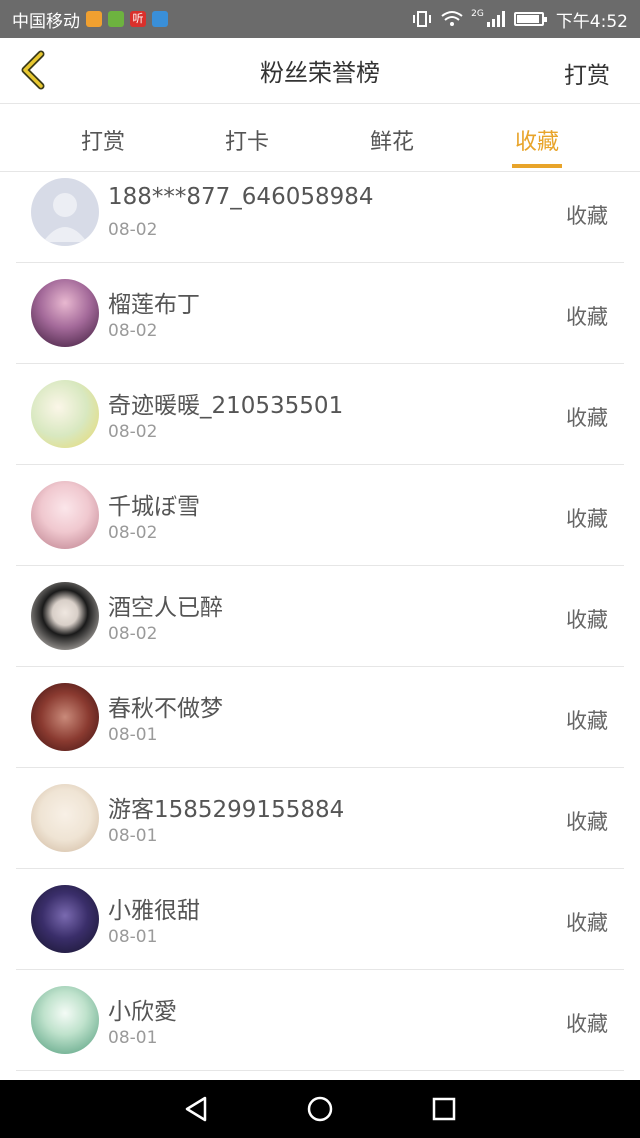  I want to click on fan-name: 游客1585299155884, so click(226, 810).